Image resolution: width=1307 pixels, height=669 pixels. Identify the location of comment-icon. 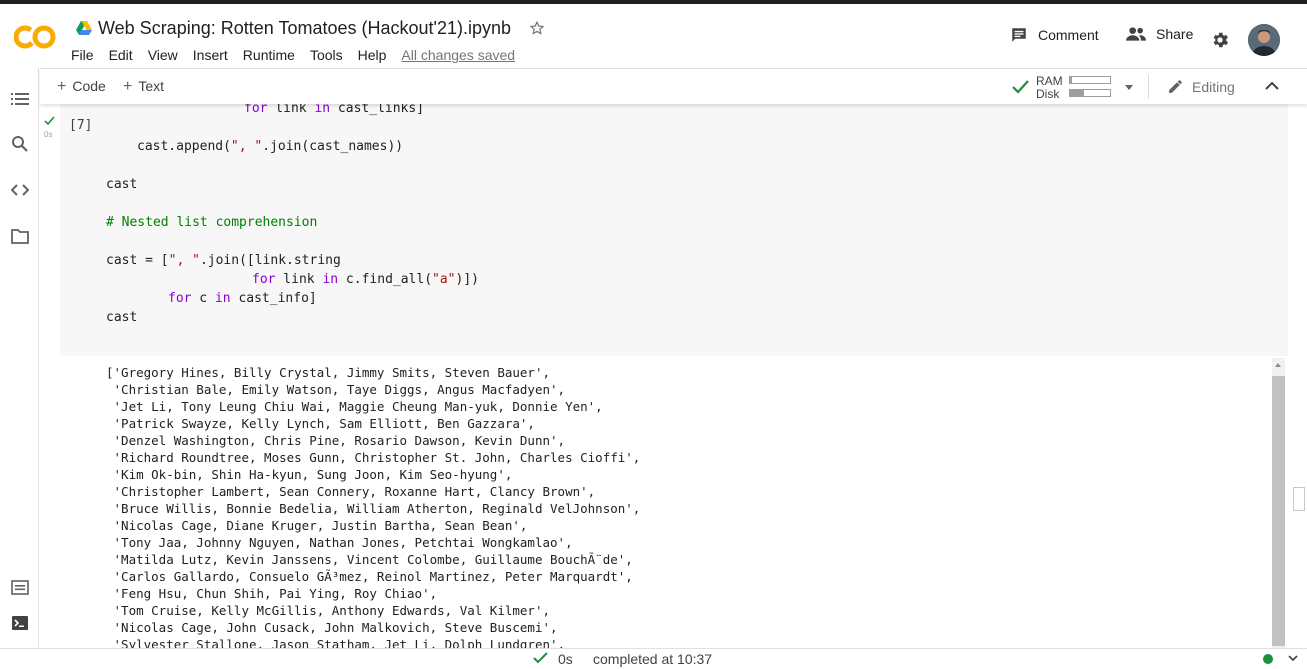
(1019, 35).